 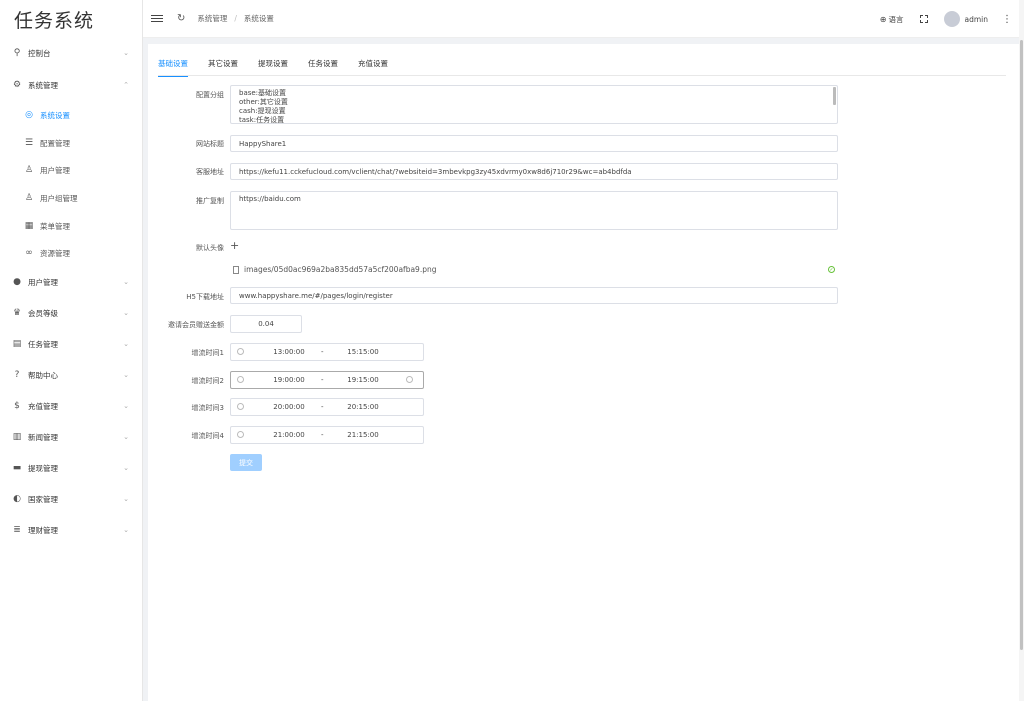 I want to click on sidebar-item-news: ▥ 新闻管理 ⌄, so click(x=71, y=437).